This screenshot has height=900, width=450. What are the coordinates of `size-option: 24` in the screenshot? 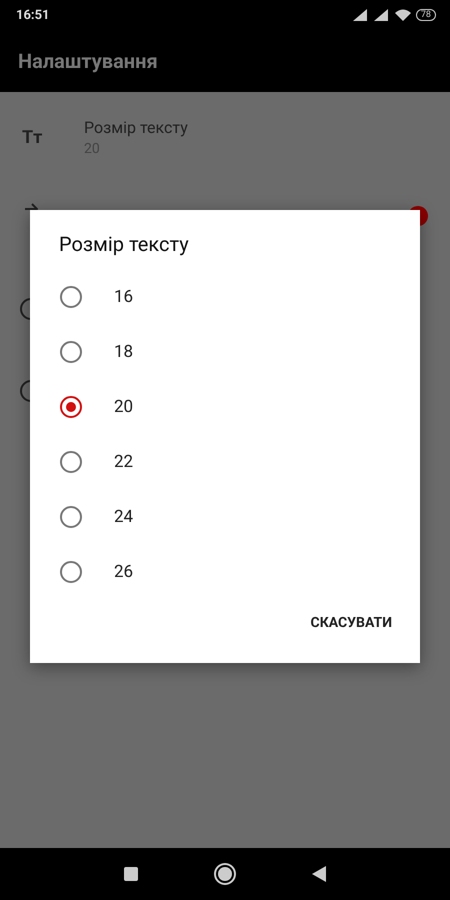 It's located at (225, 516).